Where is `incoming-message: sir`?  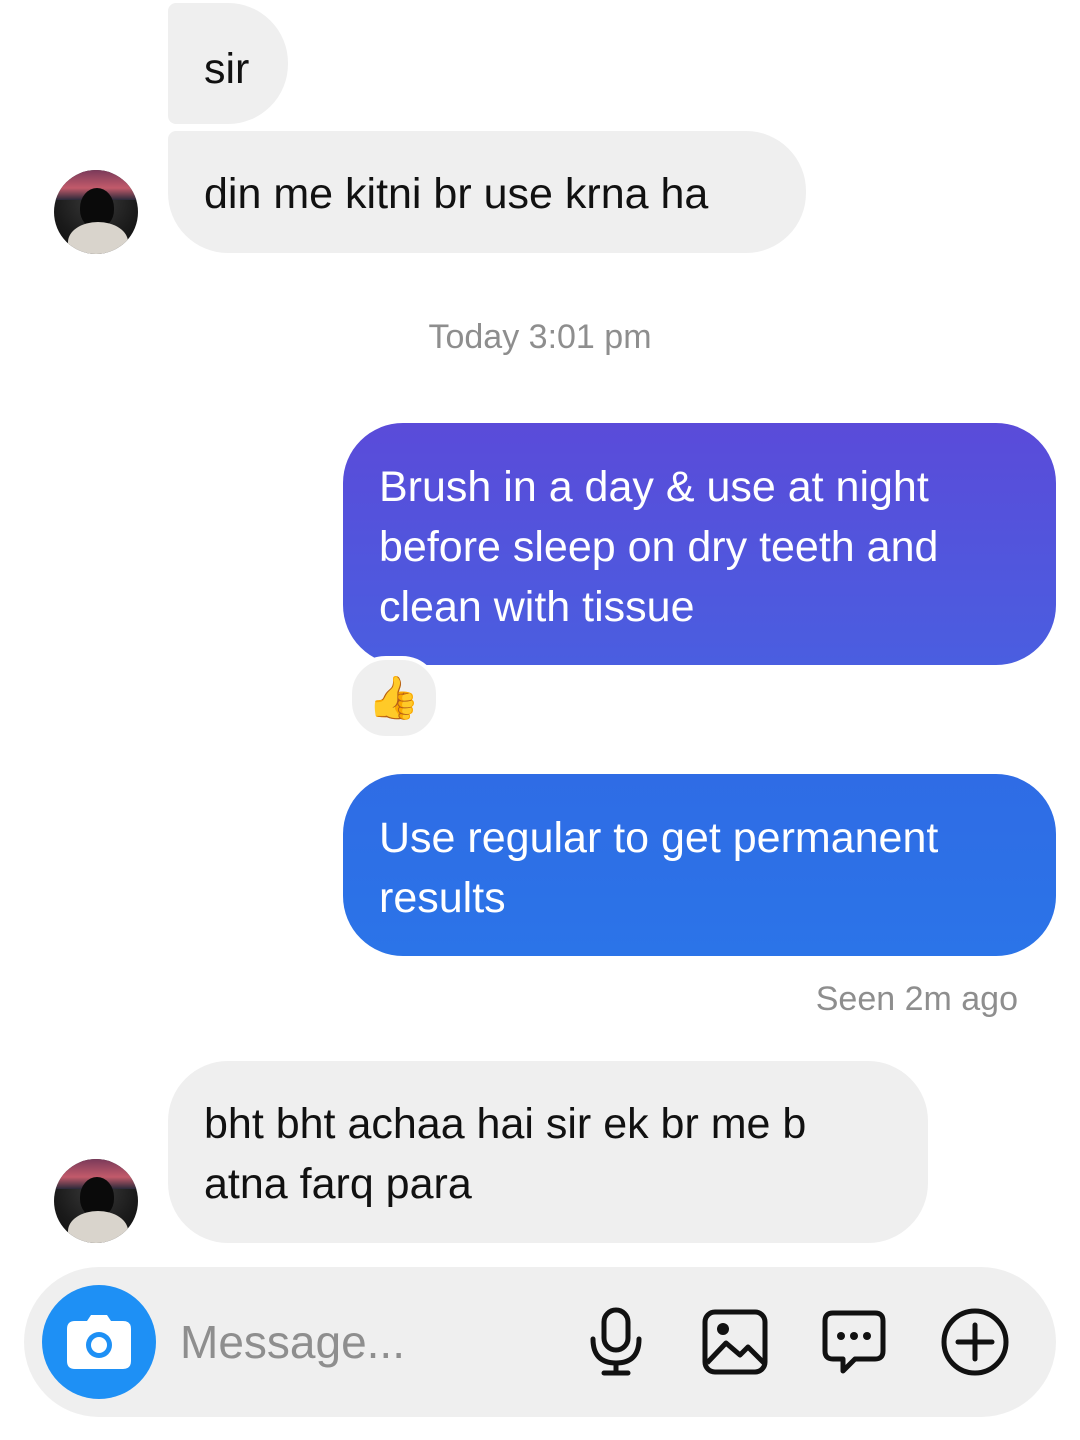 incoming-message: sir is located at coordinates (228, 63).